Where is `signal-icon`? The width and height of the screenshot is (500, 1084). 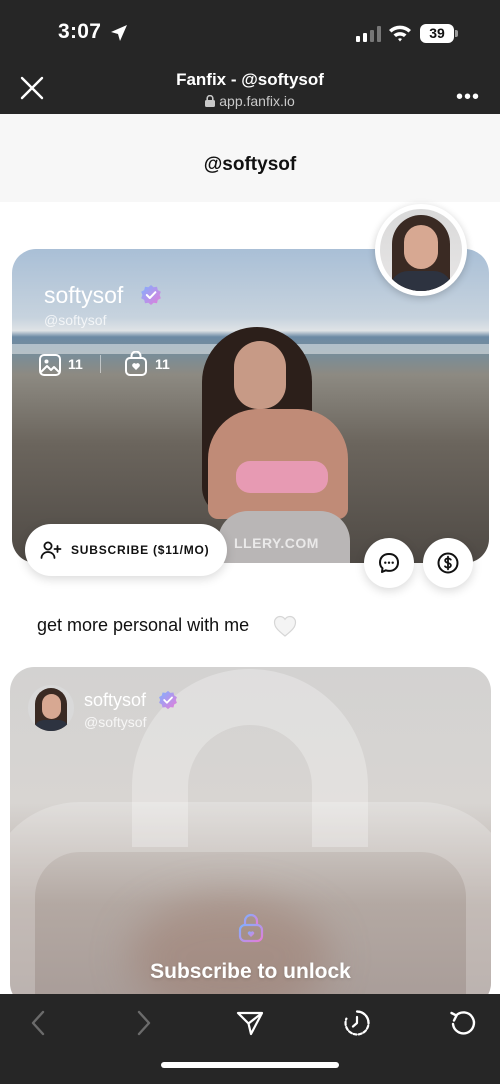 signal-icon is located at coordinates (368, 34).